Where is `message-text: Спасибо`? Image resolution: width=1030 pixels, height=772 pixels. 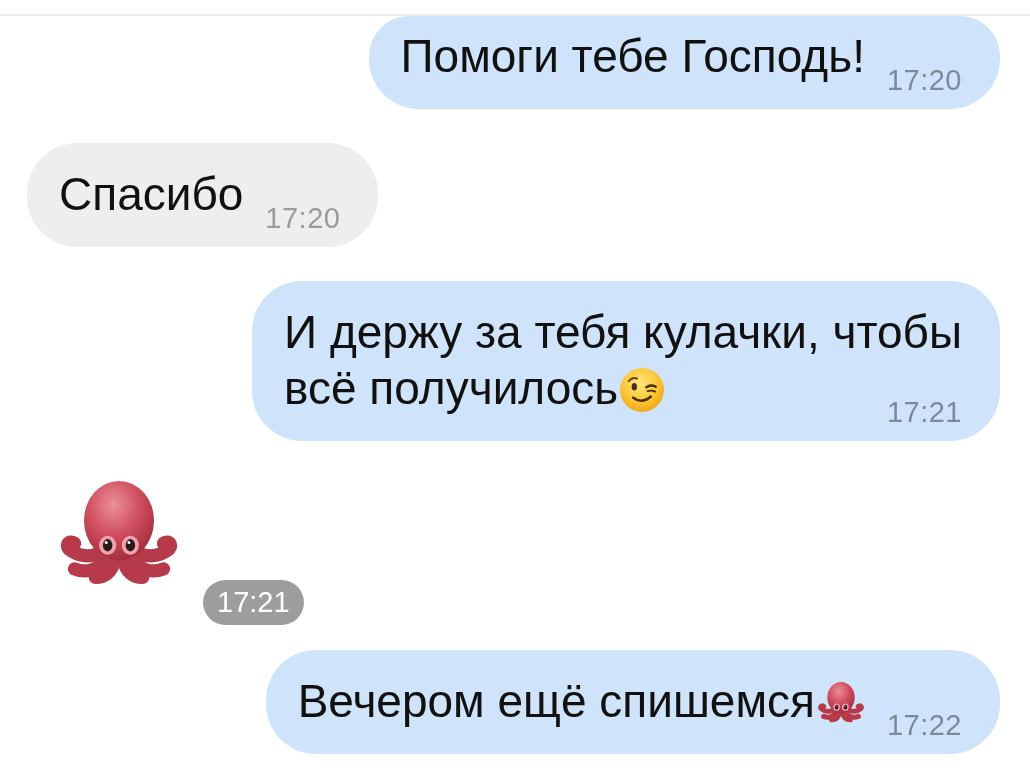
message-text: Спасибо is located at coordinates (151, 194).